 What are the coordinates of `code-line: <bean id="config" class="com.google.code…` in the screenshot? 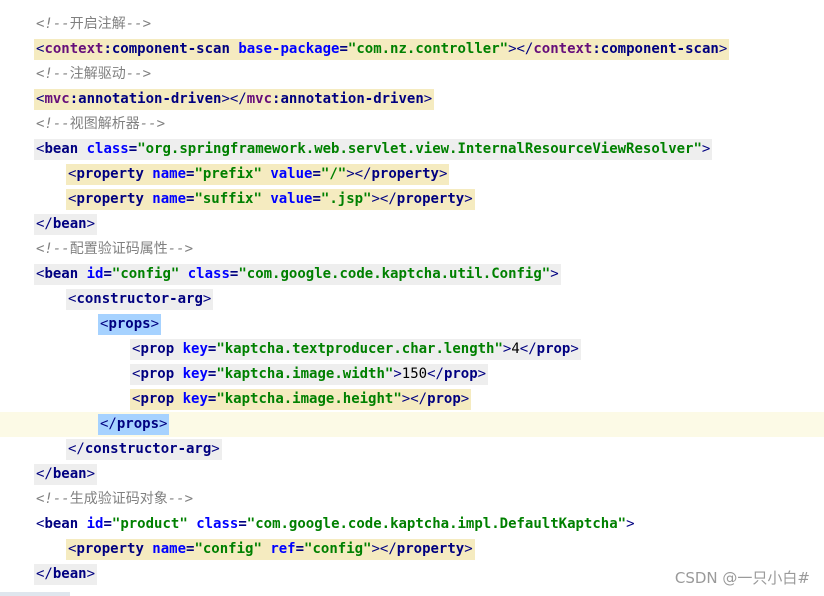 It's located at (412, 274).